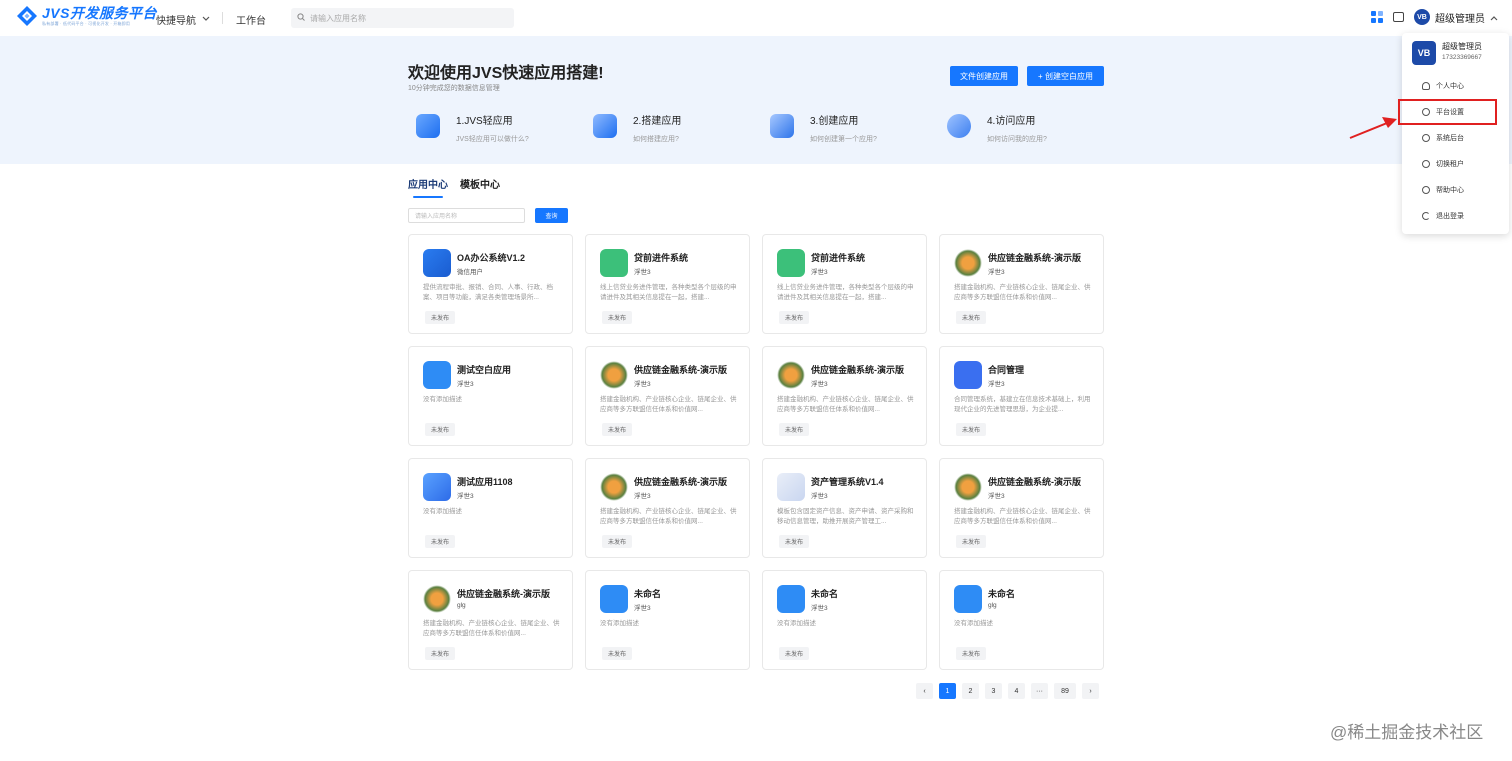  What do you see at coordinates (1443, 164) in the screenshot?
I see `menu-item-switch-tenant: 切换租户` at bounding box center [1443, 164].